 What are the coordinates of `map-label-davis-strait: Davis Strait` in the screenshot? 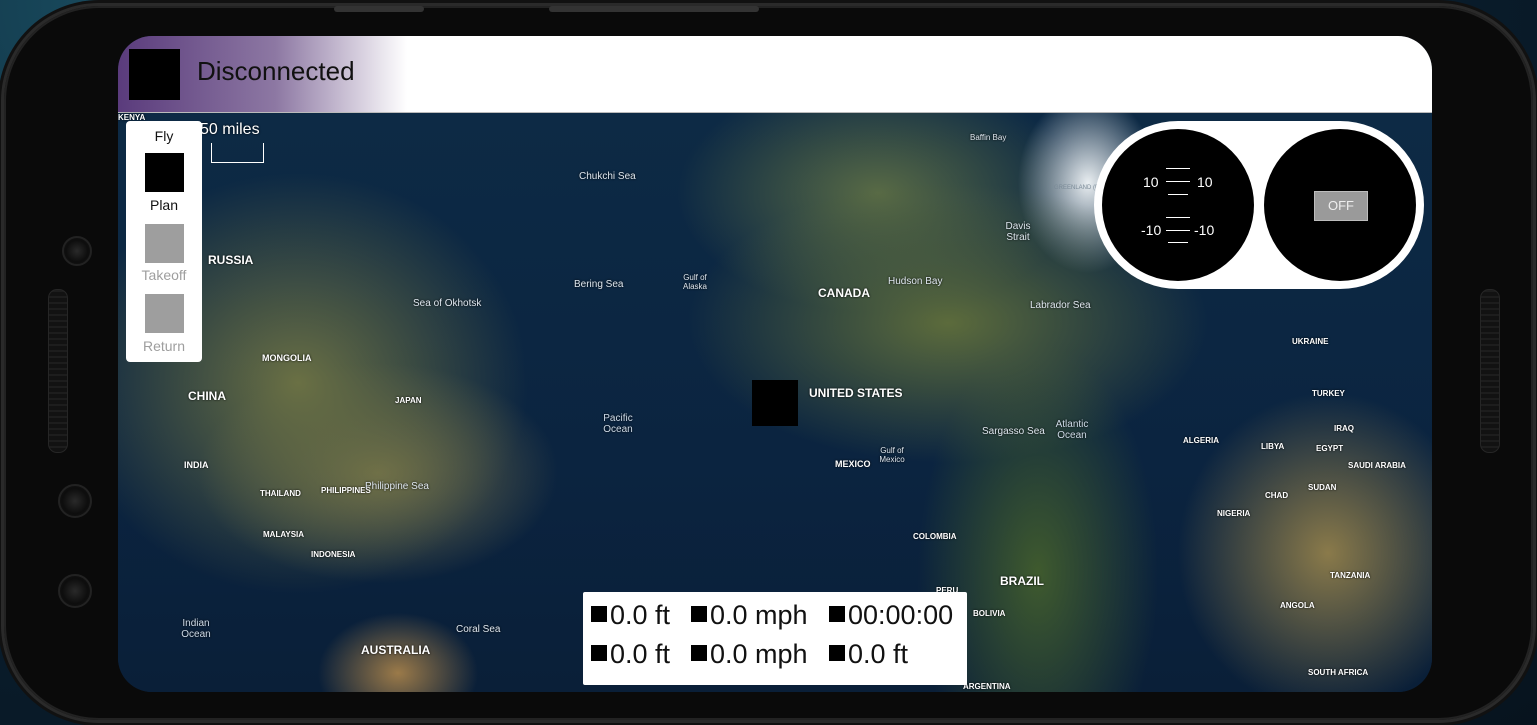 It's located at (1018, 232).